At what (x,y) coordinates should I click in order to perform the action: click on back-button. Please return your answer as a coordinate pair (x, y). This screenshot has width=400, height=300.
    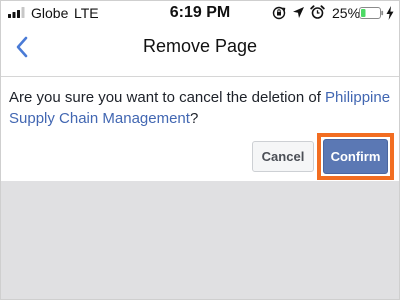
    Looking at the image, I should click on (24, 47).